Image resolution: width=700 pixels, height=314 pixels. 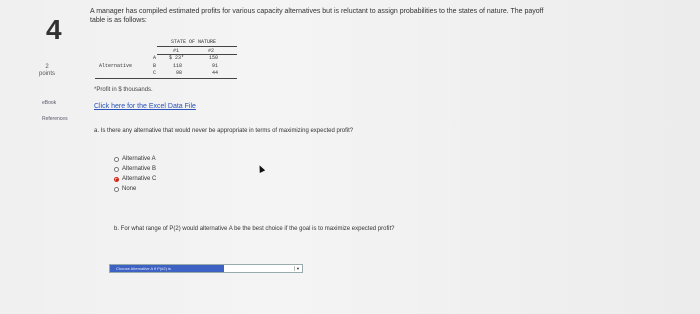 I want to click on excel-data-link: Click here for the Excel Data File, so click(x=145, y=106).